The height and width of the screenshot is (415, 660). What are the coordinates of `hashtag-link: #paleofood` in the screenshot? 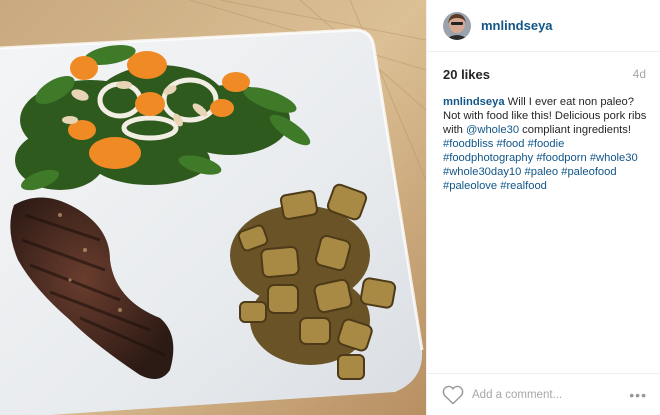 It's located at (588, 172).